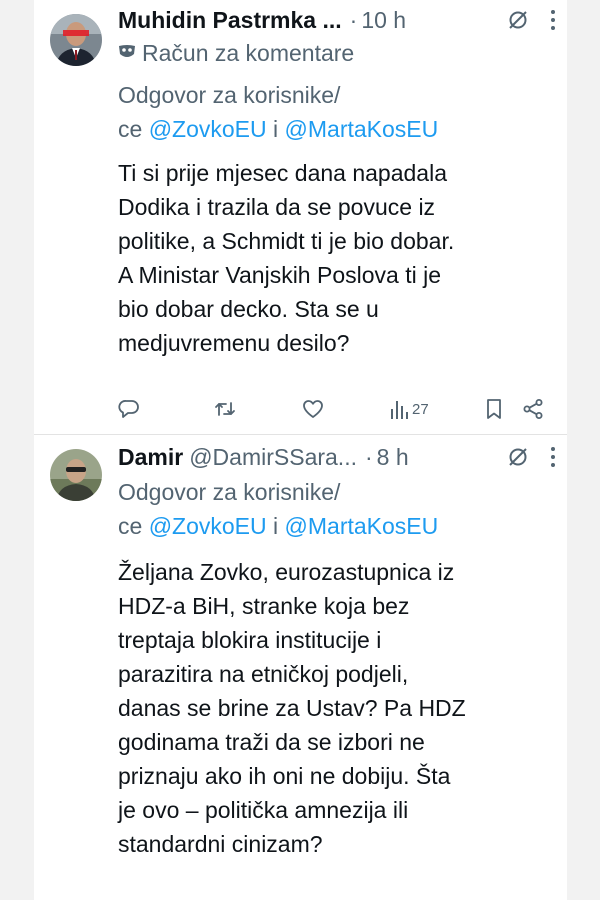 The height and width of the screenshot is (900, 600). I want to click on tweet-header: Muhidin Pastrmka ... · 10 h, so click(262, 20).